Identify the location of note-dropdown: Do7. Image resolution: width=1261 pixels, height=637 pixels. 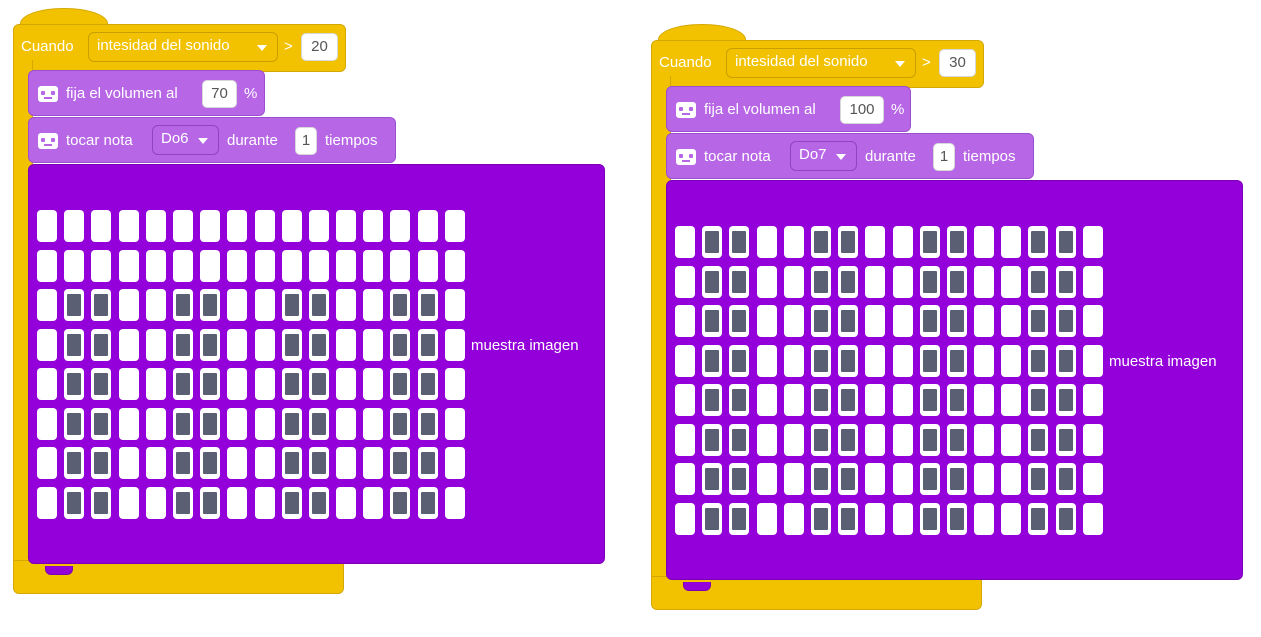
(823, 156).